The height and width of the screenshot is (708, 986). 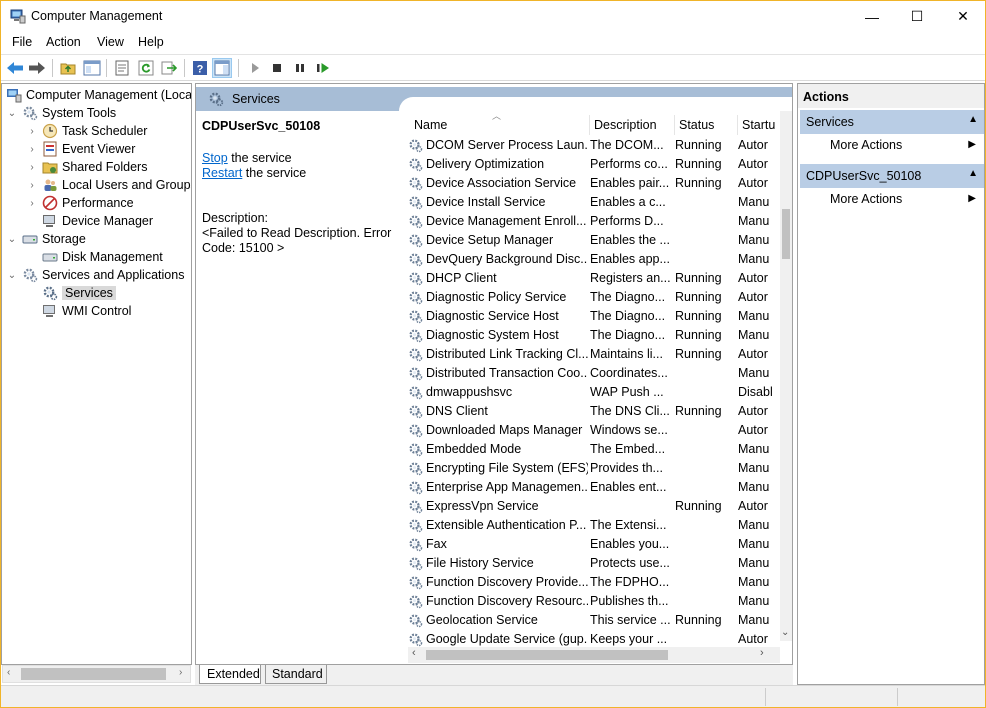 What do you see at coordinates (754, 582) in the screenshot?
I see `service-startup-type: Manu` at bounding box center [754, 582].